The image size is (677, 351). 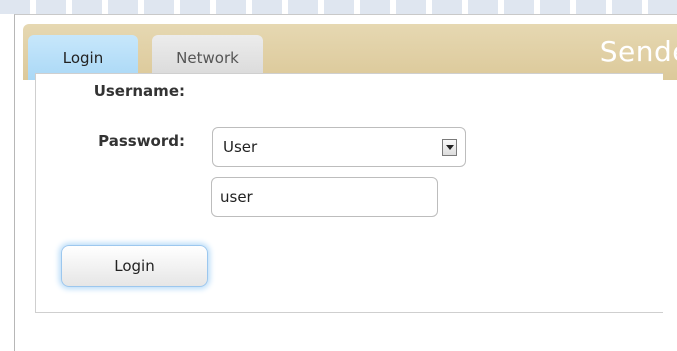 What do you see at coordinates (324, 197) in the screenshot?
I see `password-field` at bounding box center [324, 197].